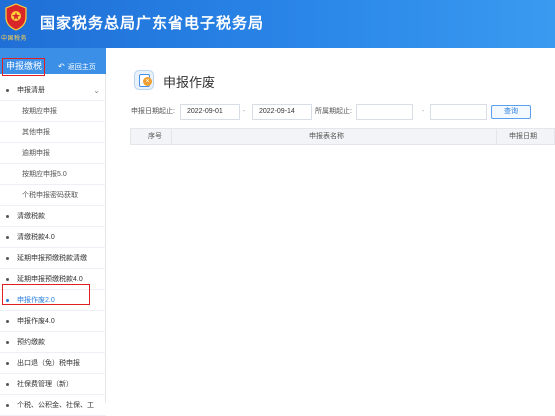 This screenshot has height=416, width=555. I want to click on sidebar-item-label: 预约缴款, so click(31, 342).